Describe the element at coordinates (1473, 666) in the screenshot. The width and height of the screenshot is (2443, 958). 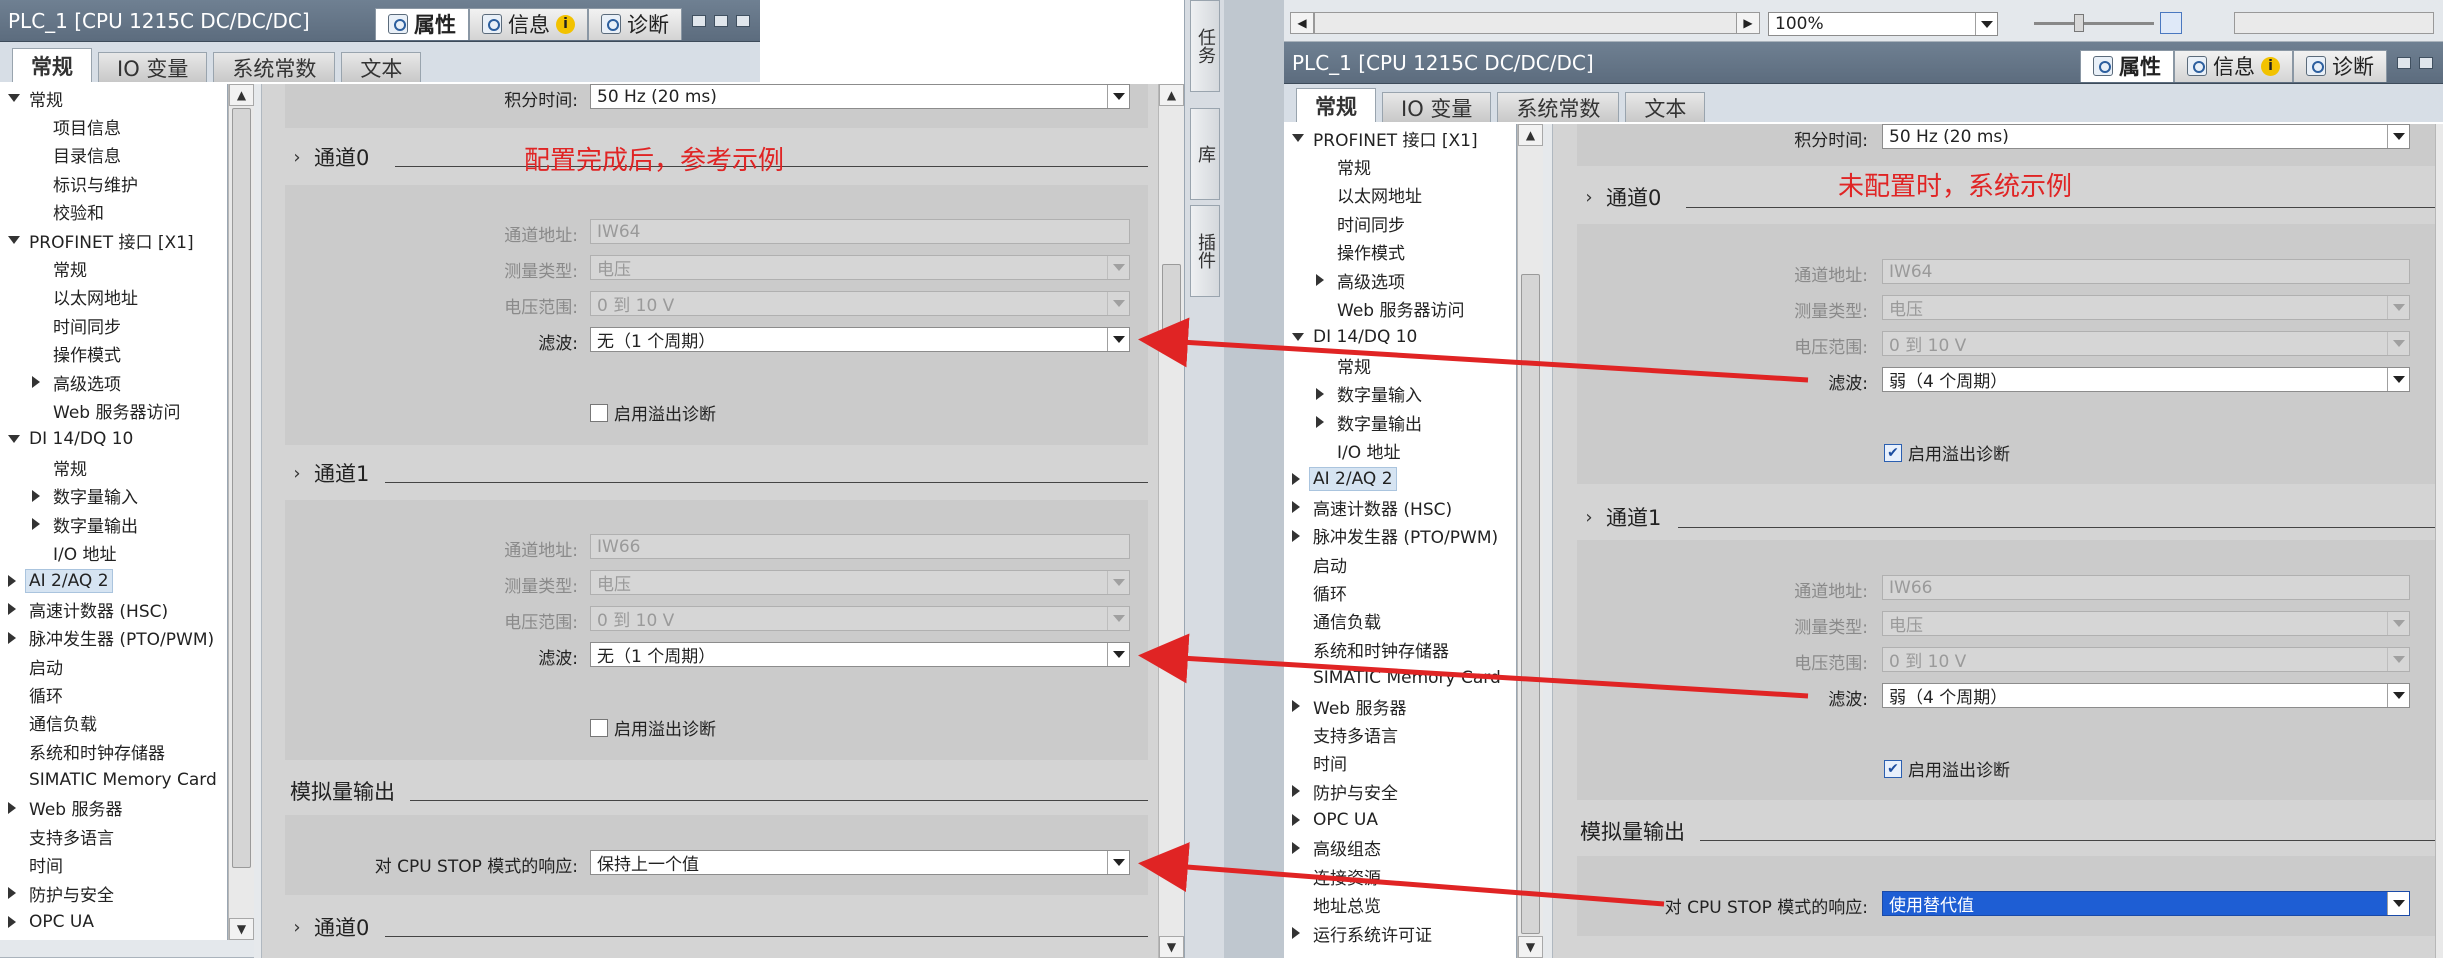
I see `arrow-ch1-filter` at that location.